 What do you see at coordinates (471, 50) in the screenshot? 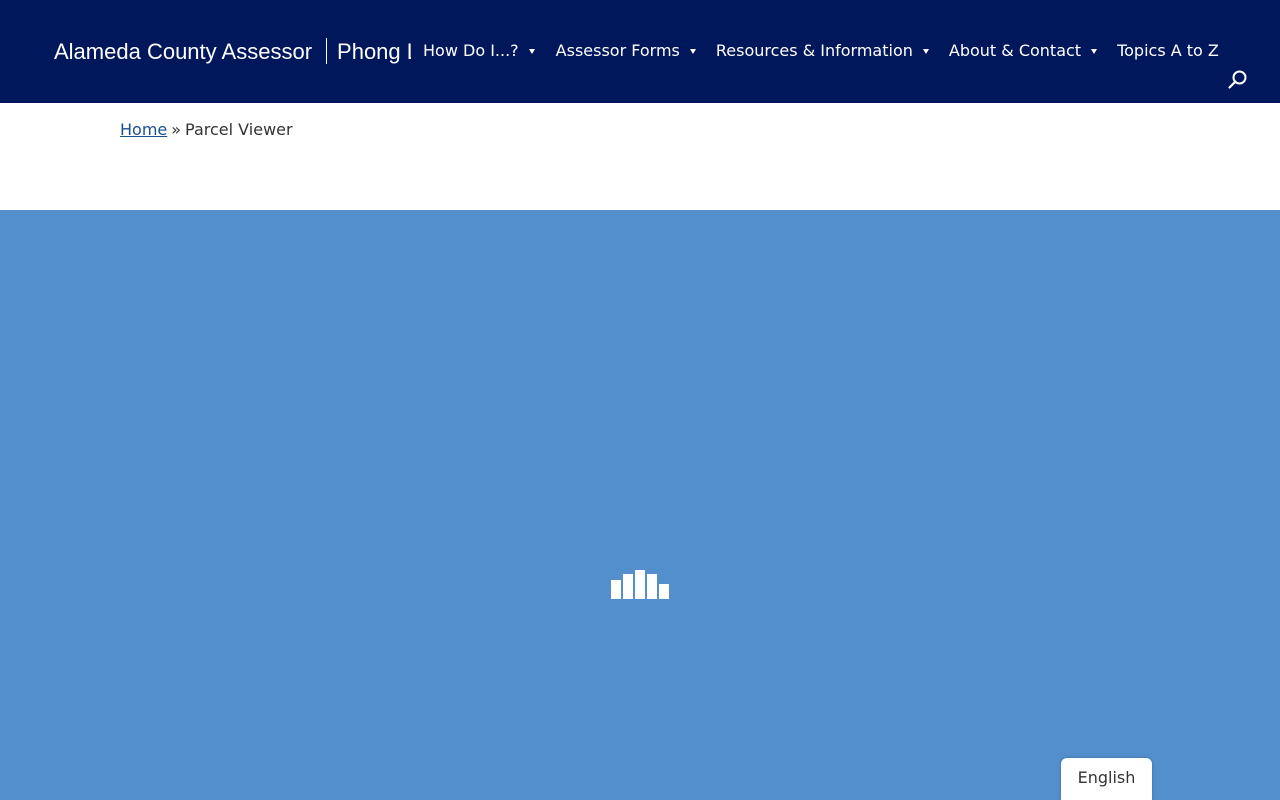
I see `nav-item-label: How Do I...?` at bounding box center [471, 50].